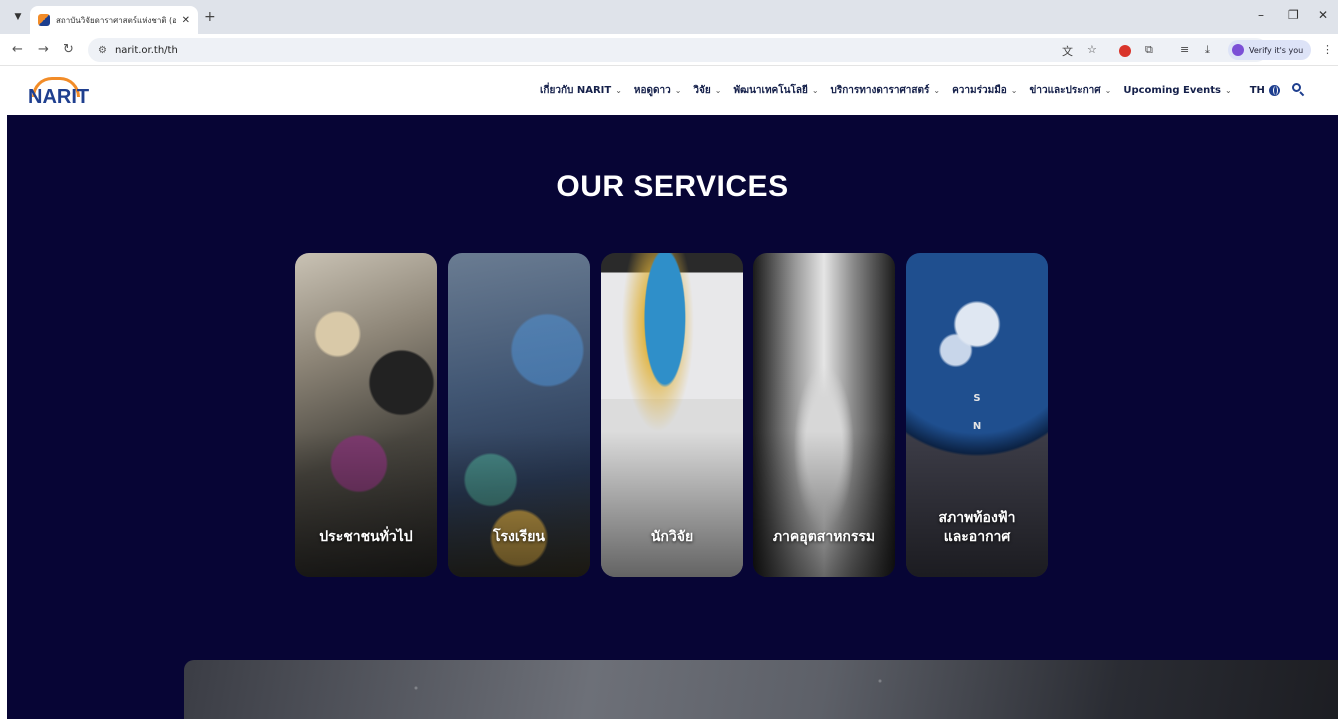  What do you see at coordinates (770, 90) in the screenshot?
I see `nav-item-label: พัฒนาเทคโนโลยี` at bounding box center [770, 90].